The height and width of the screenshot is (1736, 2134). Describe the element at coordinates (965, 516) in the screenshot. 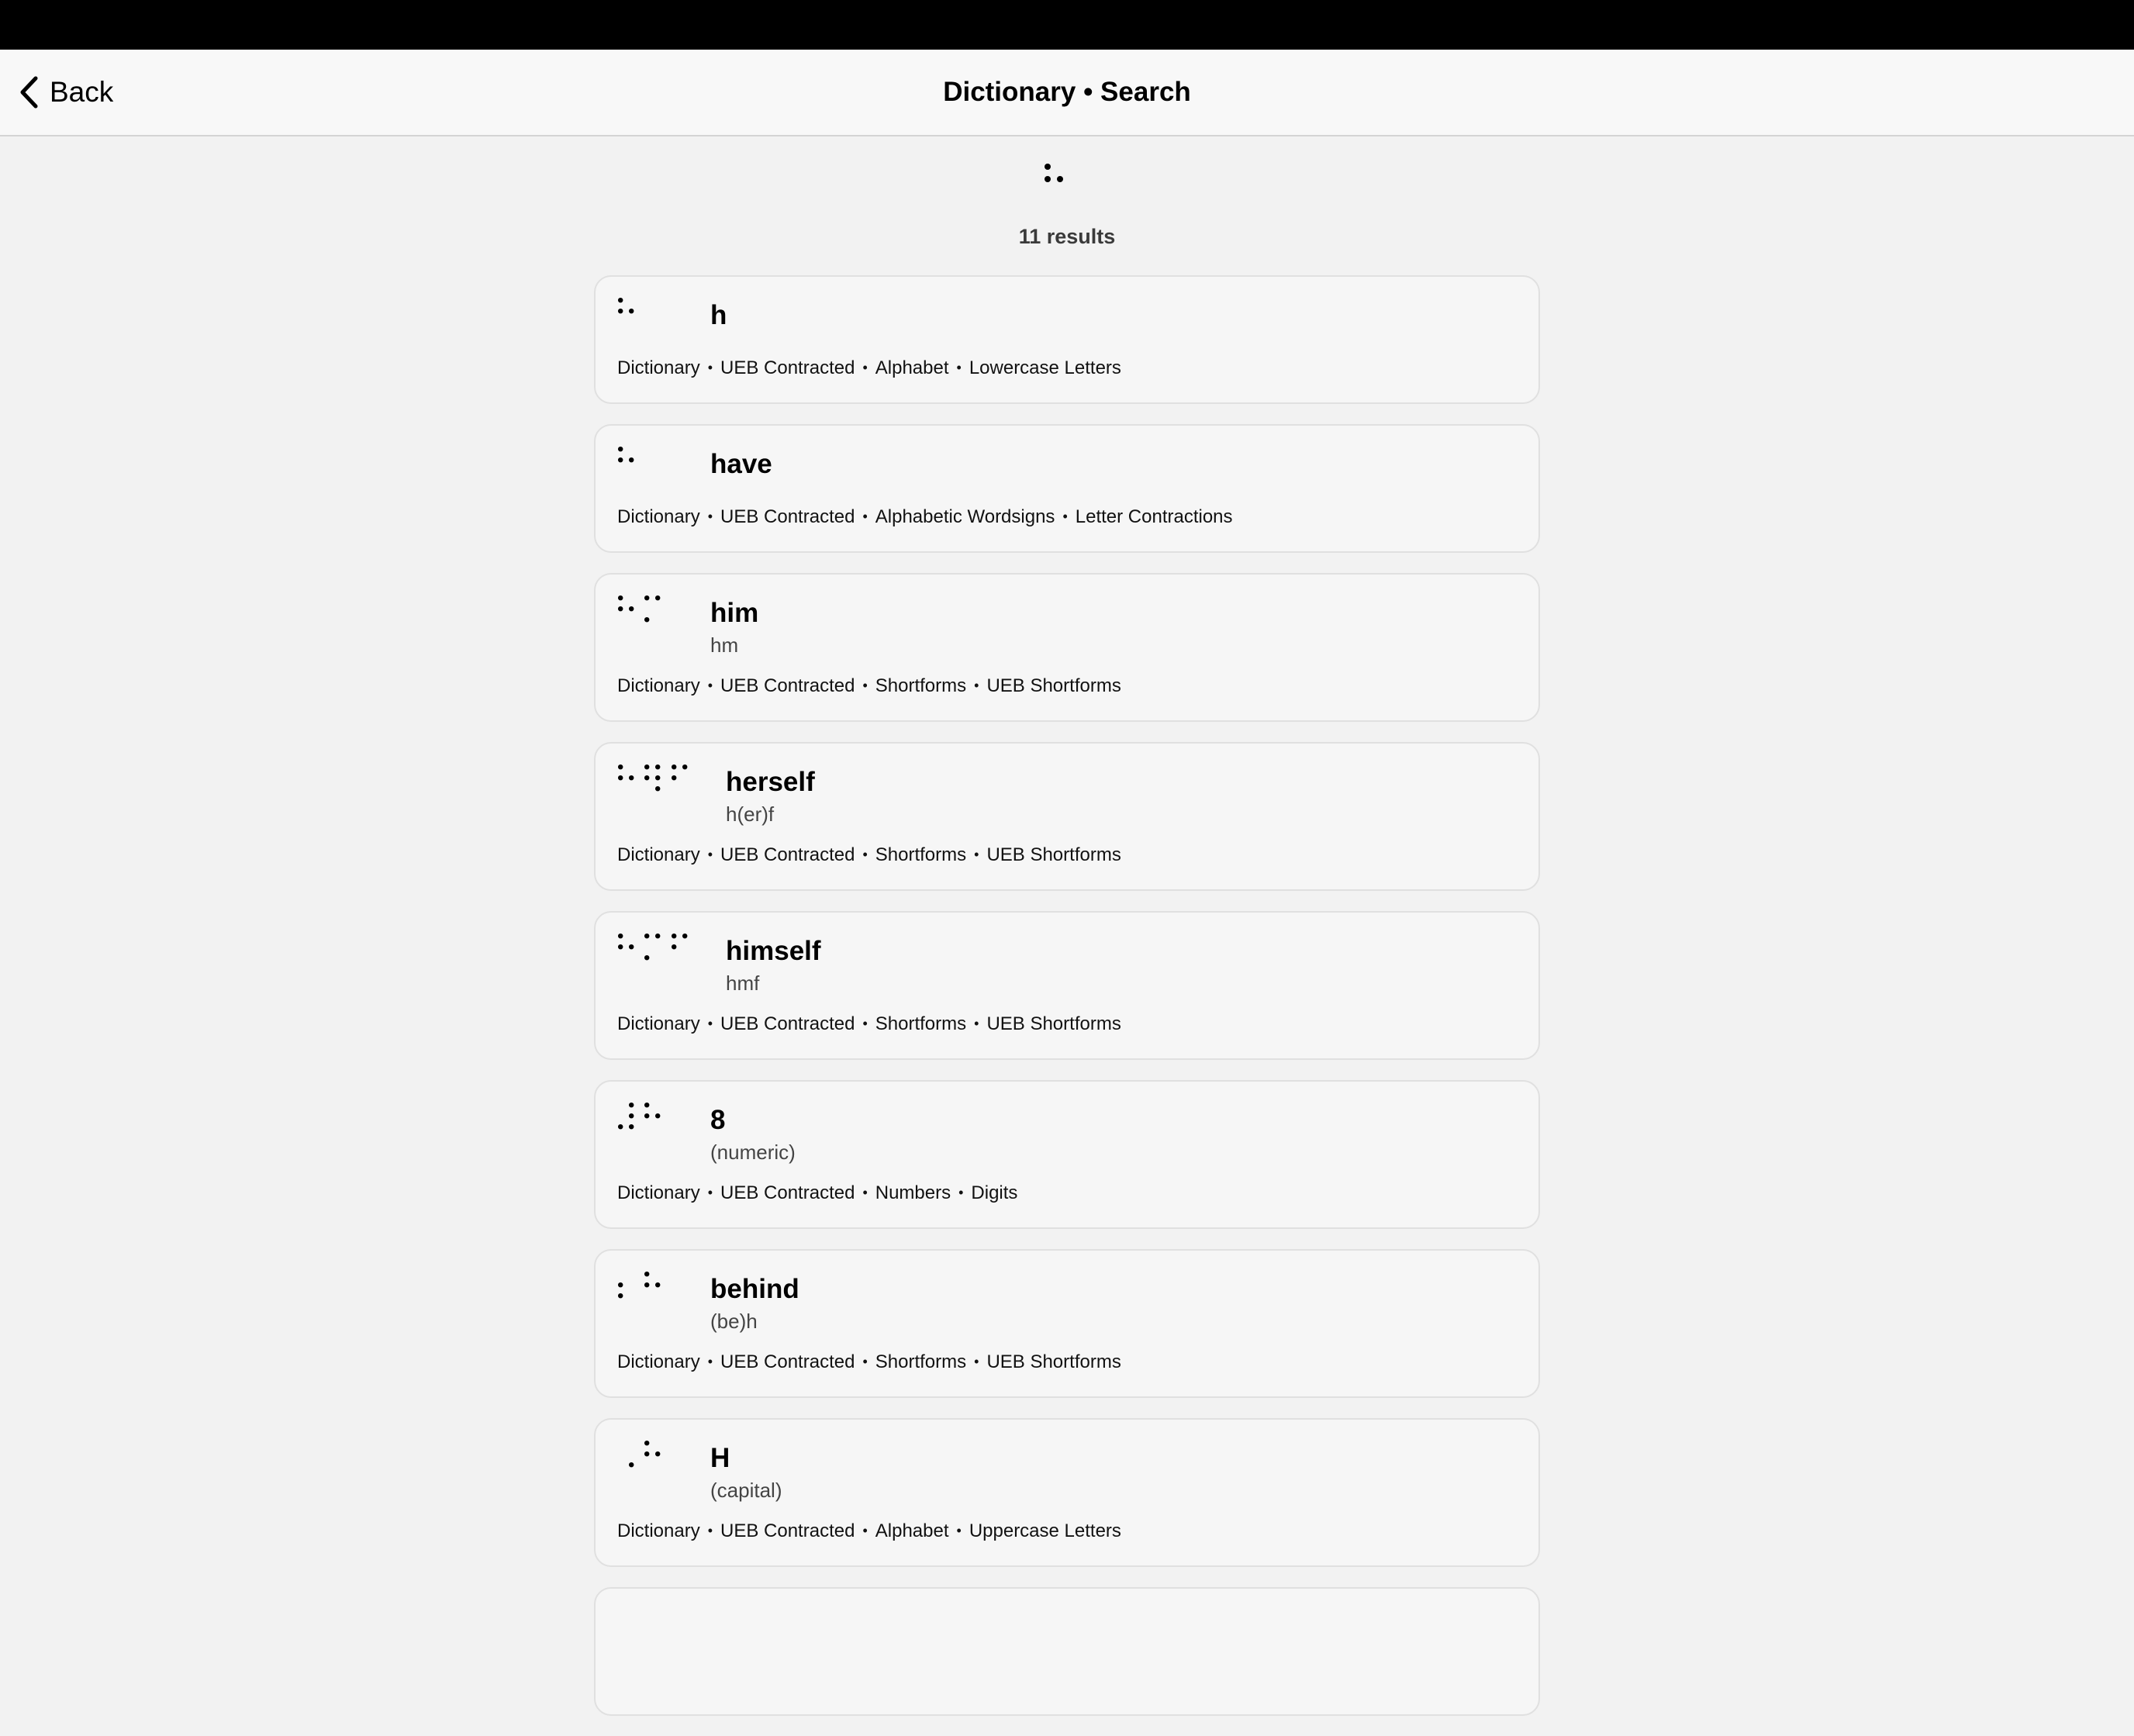

I see `path-segment: Alphabetic Wordsigns` at that location.